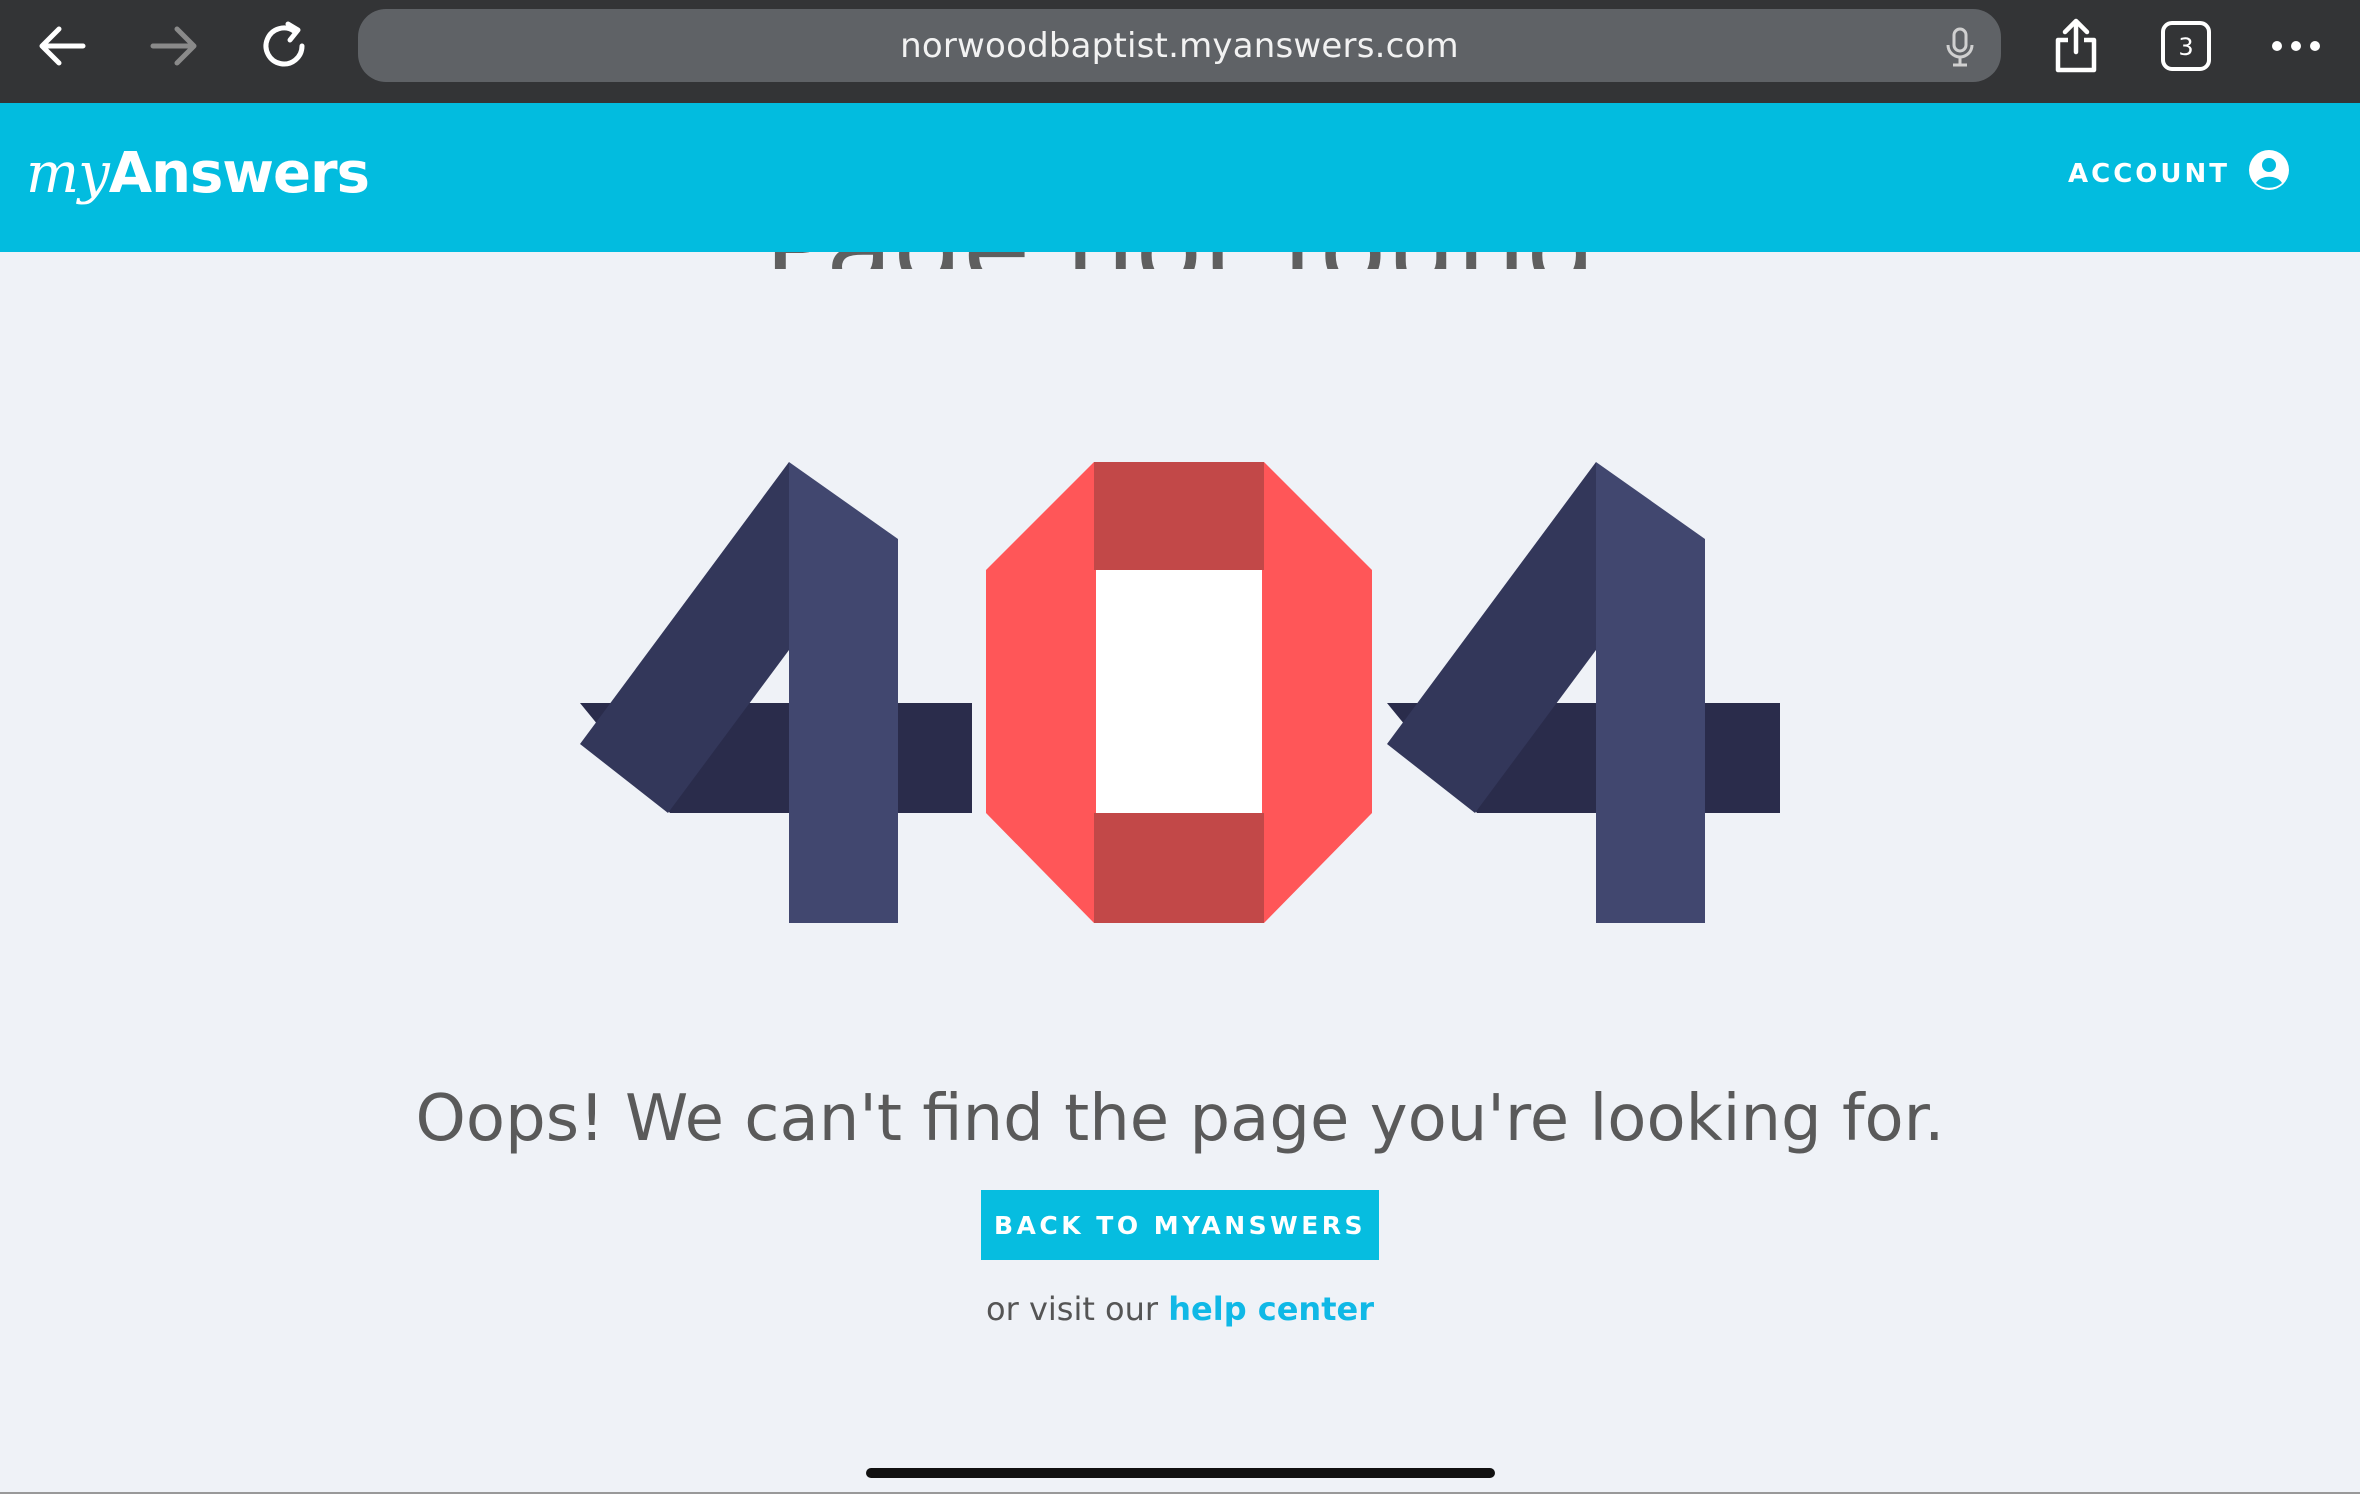 The image size is (2360, 1494). What do you see at coordinates (1180, 1225) in the screenshot?
I see `back-to-myanswers-button: BACK TO MYANSWERS` at bounding box center [1180, 1225].